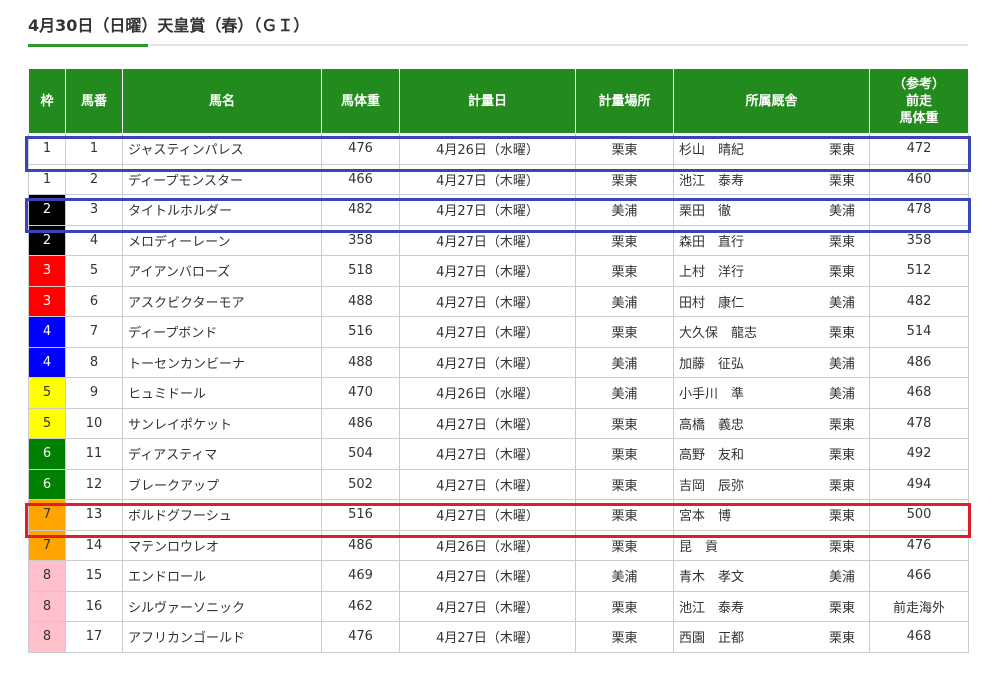 The width and height of the screenshot is (996, 673). Describe the element at coordinates (712, 486) in the screenshot. I see `trainer-name: 吉岡 辰弥` at that location.